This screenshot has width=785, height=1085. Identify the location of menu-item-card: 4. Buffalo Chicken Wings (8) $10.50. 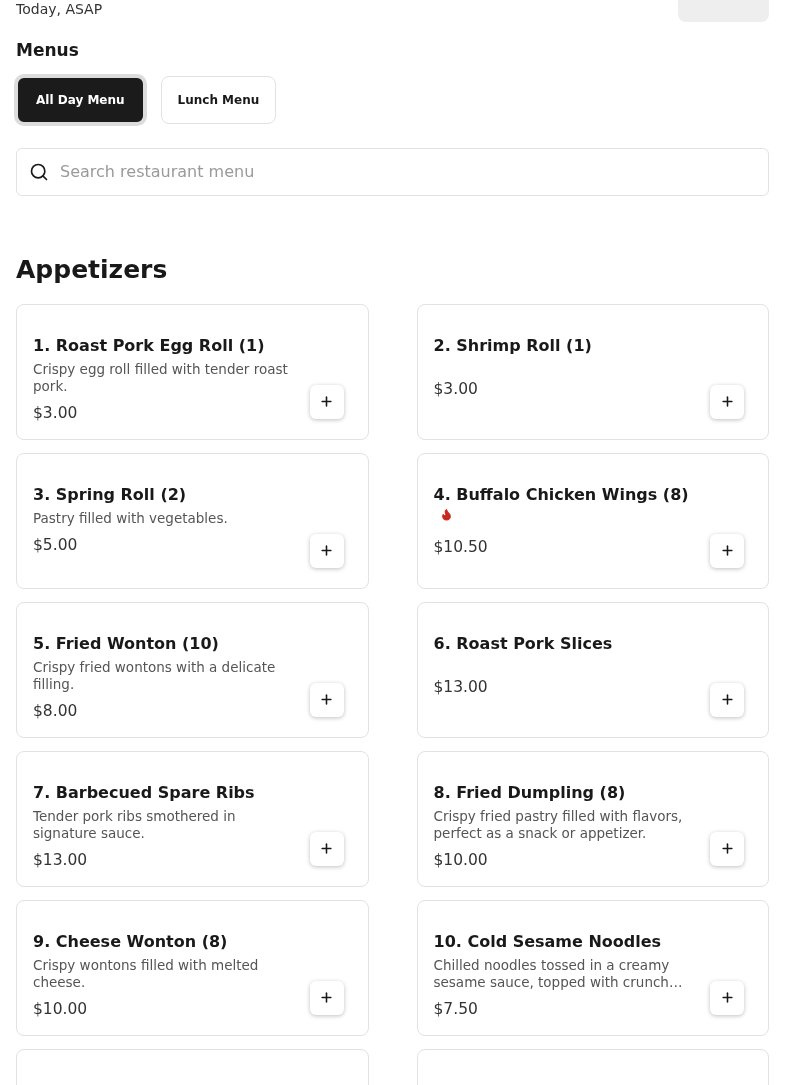
(592, 520).